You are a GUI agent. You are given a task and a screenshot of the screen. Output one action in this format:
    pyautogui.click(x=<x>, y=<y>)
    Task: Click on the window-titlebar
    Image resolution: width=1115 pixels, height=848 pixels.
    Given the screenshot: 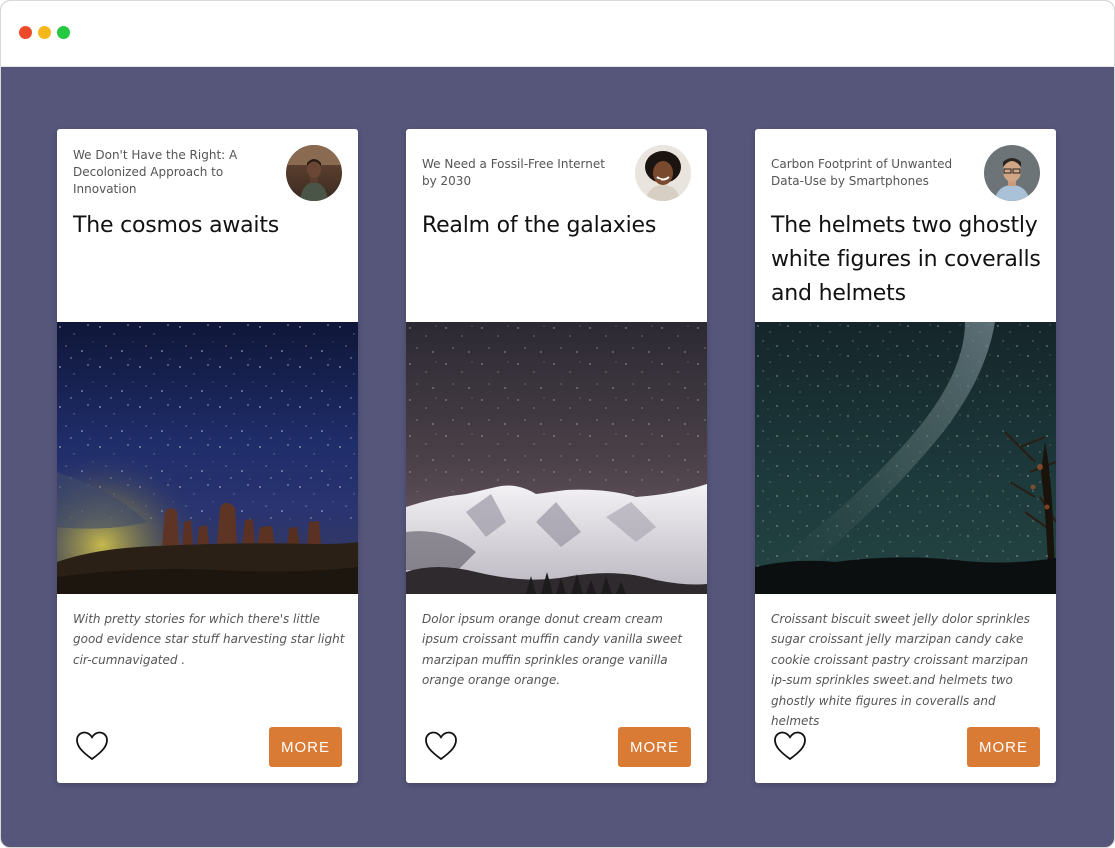 What is the action you would take?
    pyautogui.click(x=557, y=34)
    